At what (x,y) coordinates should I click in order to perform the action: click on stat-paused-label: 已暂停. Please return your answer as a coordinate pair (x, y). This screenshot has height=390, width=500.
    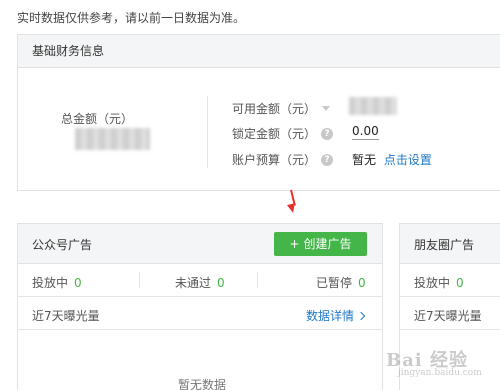
    Looking at the image, I should click on (334, 283).